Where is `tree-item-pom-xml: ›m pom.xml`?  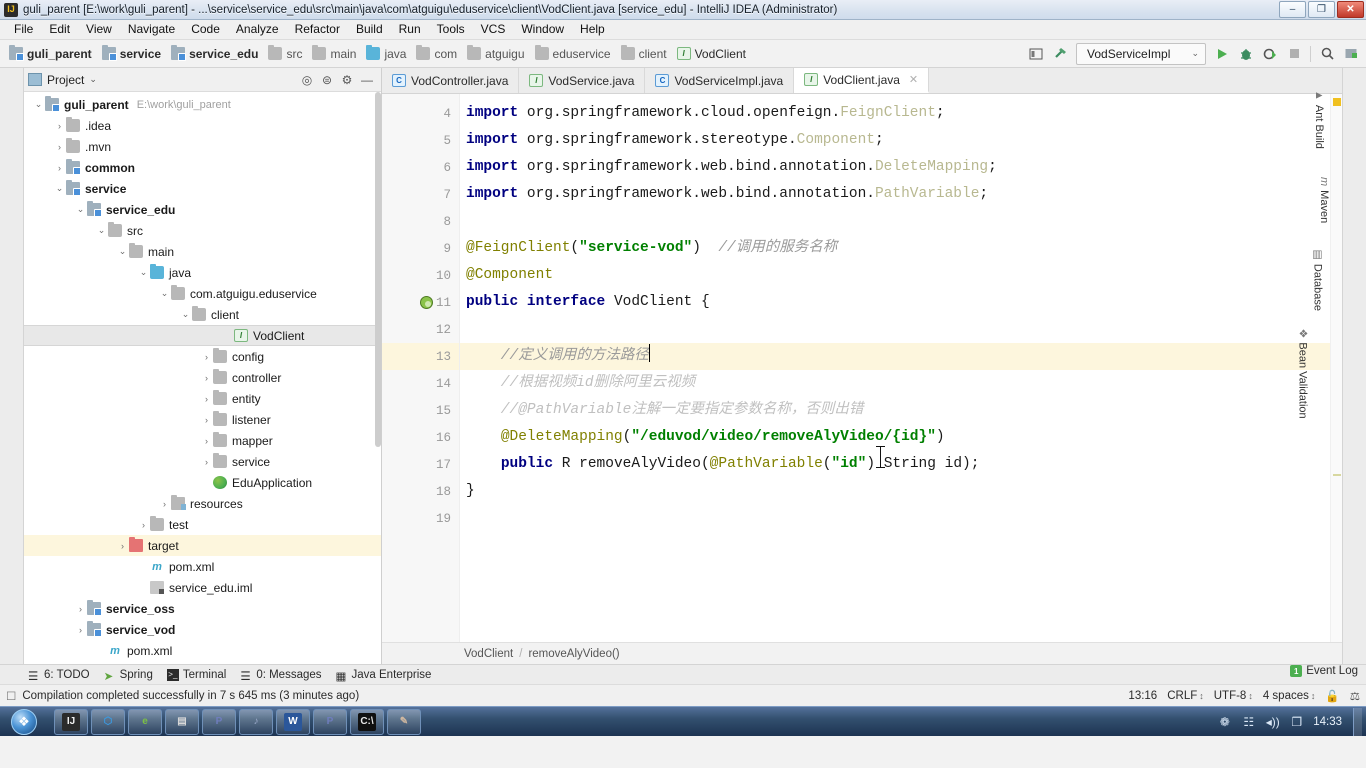
tree-item-pom-xml: ›m pom.xml is located at coordinates (202, 650).